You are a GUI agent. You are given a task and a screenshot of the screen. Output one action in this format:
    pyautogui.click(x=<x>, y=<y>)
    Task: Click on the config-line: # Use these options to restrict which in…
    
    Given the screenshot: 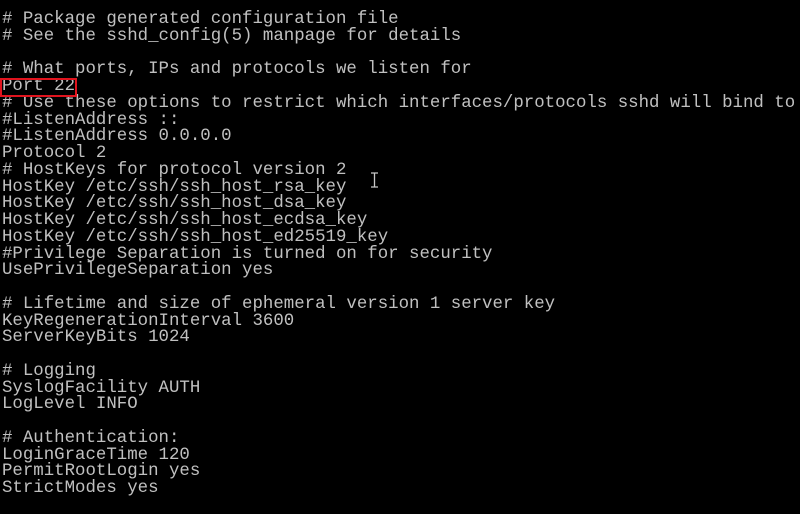 What is the action you would take?
    pyautogui.click(x=399, y=103)
    